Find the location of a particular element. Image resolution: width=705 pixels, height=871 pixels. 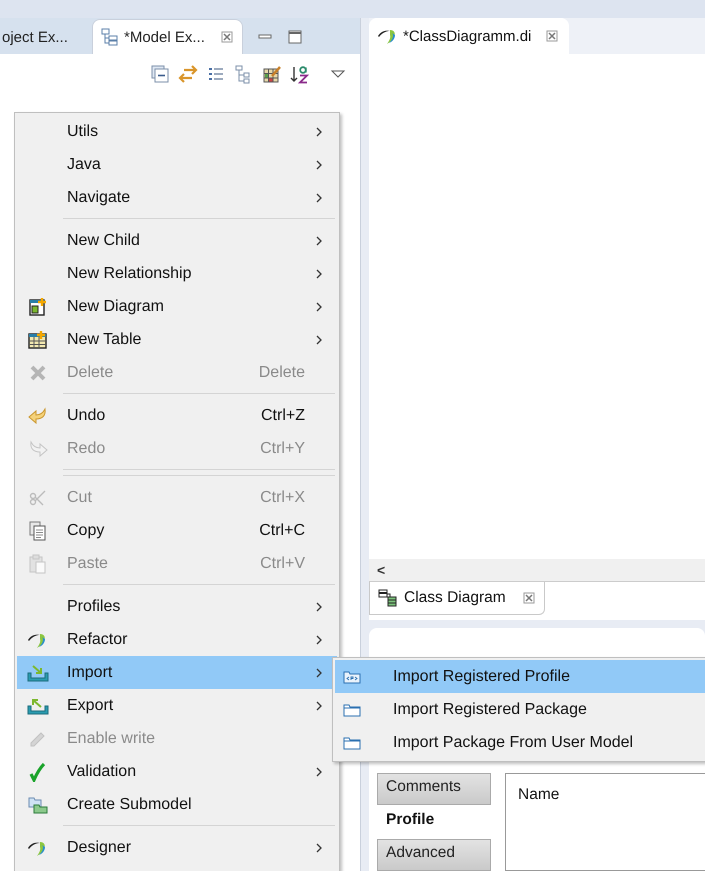

new-diagram-icon is located at coordinates (38, 307).